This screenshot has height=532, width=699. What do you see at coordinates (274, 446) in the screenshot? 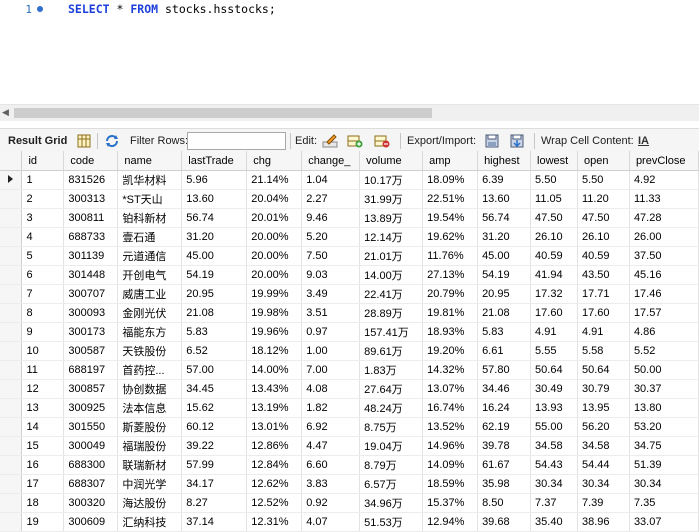
I see `table-cell-chg: 12.86%` at bounding box center [274, 446].